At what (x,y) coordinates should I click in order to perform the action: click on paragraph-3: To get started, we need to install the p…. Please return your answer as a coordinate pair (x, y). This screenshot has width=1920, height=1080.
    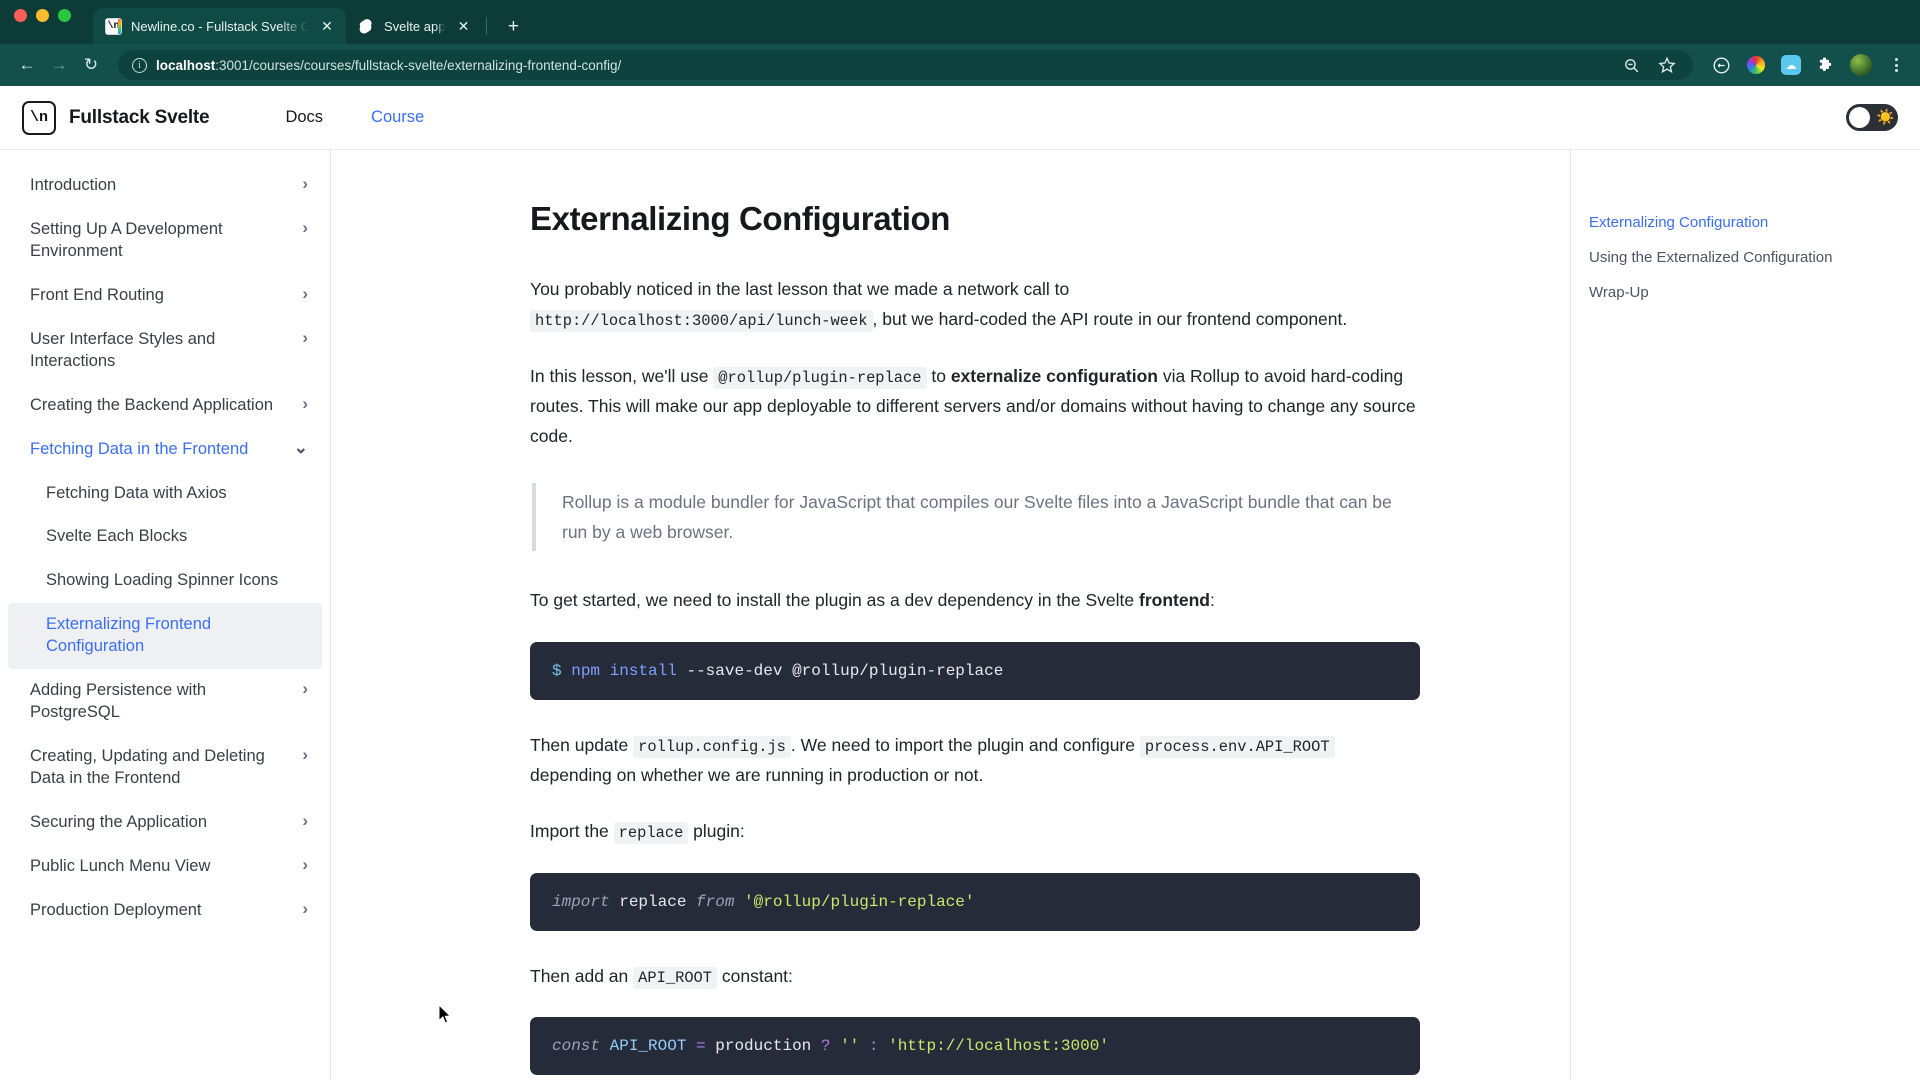
    Looking at the image, I should click on (975, 600).